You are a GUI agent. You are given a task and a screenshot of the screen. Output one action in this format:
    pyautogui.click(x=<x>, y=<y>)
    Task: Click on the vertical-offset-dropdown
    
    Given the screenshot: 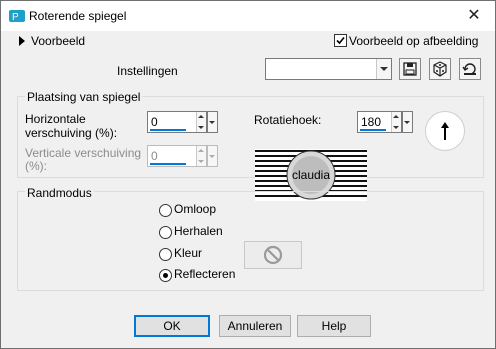 What is the action you would take?
    pyautogui.click(x=212, y=156)
    